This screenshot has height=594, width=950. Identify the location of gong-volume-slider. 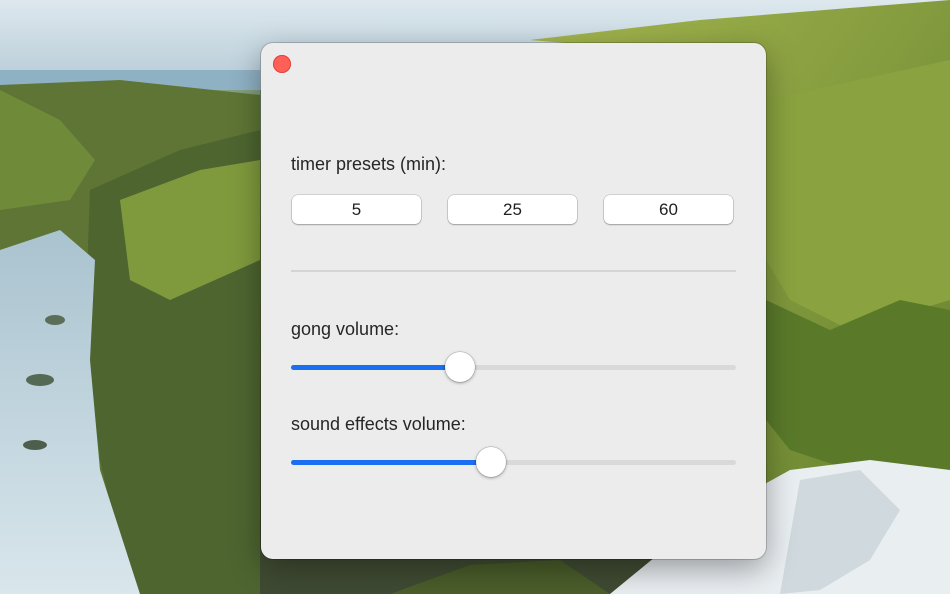
(513, 367).